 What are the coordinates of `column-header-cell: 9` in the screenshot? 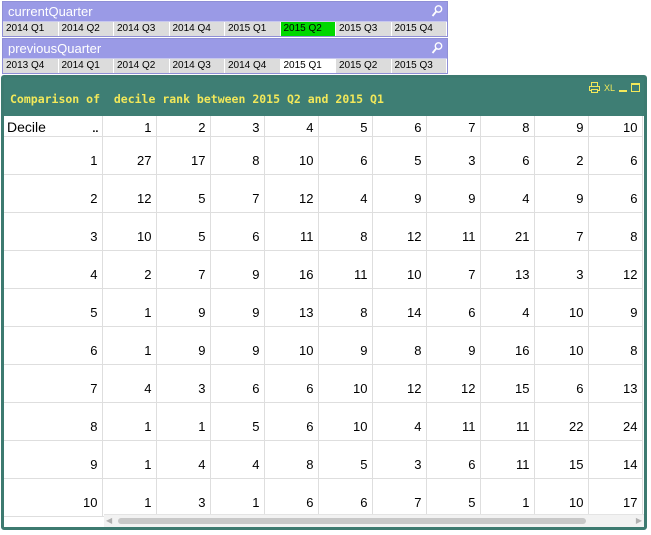 It's located at (561, 126).